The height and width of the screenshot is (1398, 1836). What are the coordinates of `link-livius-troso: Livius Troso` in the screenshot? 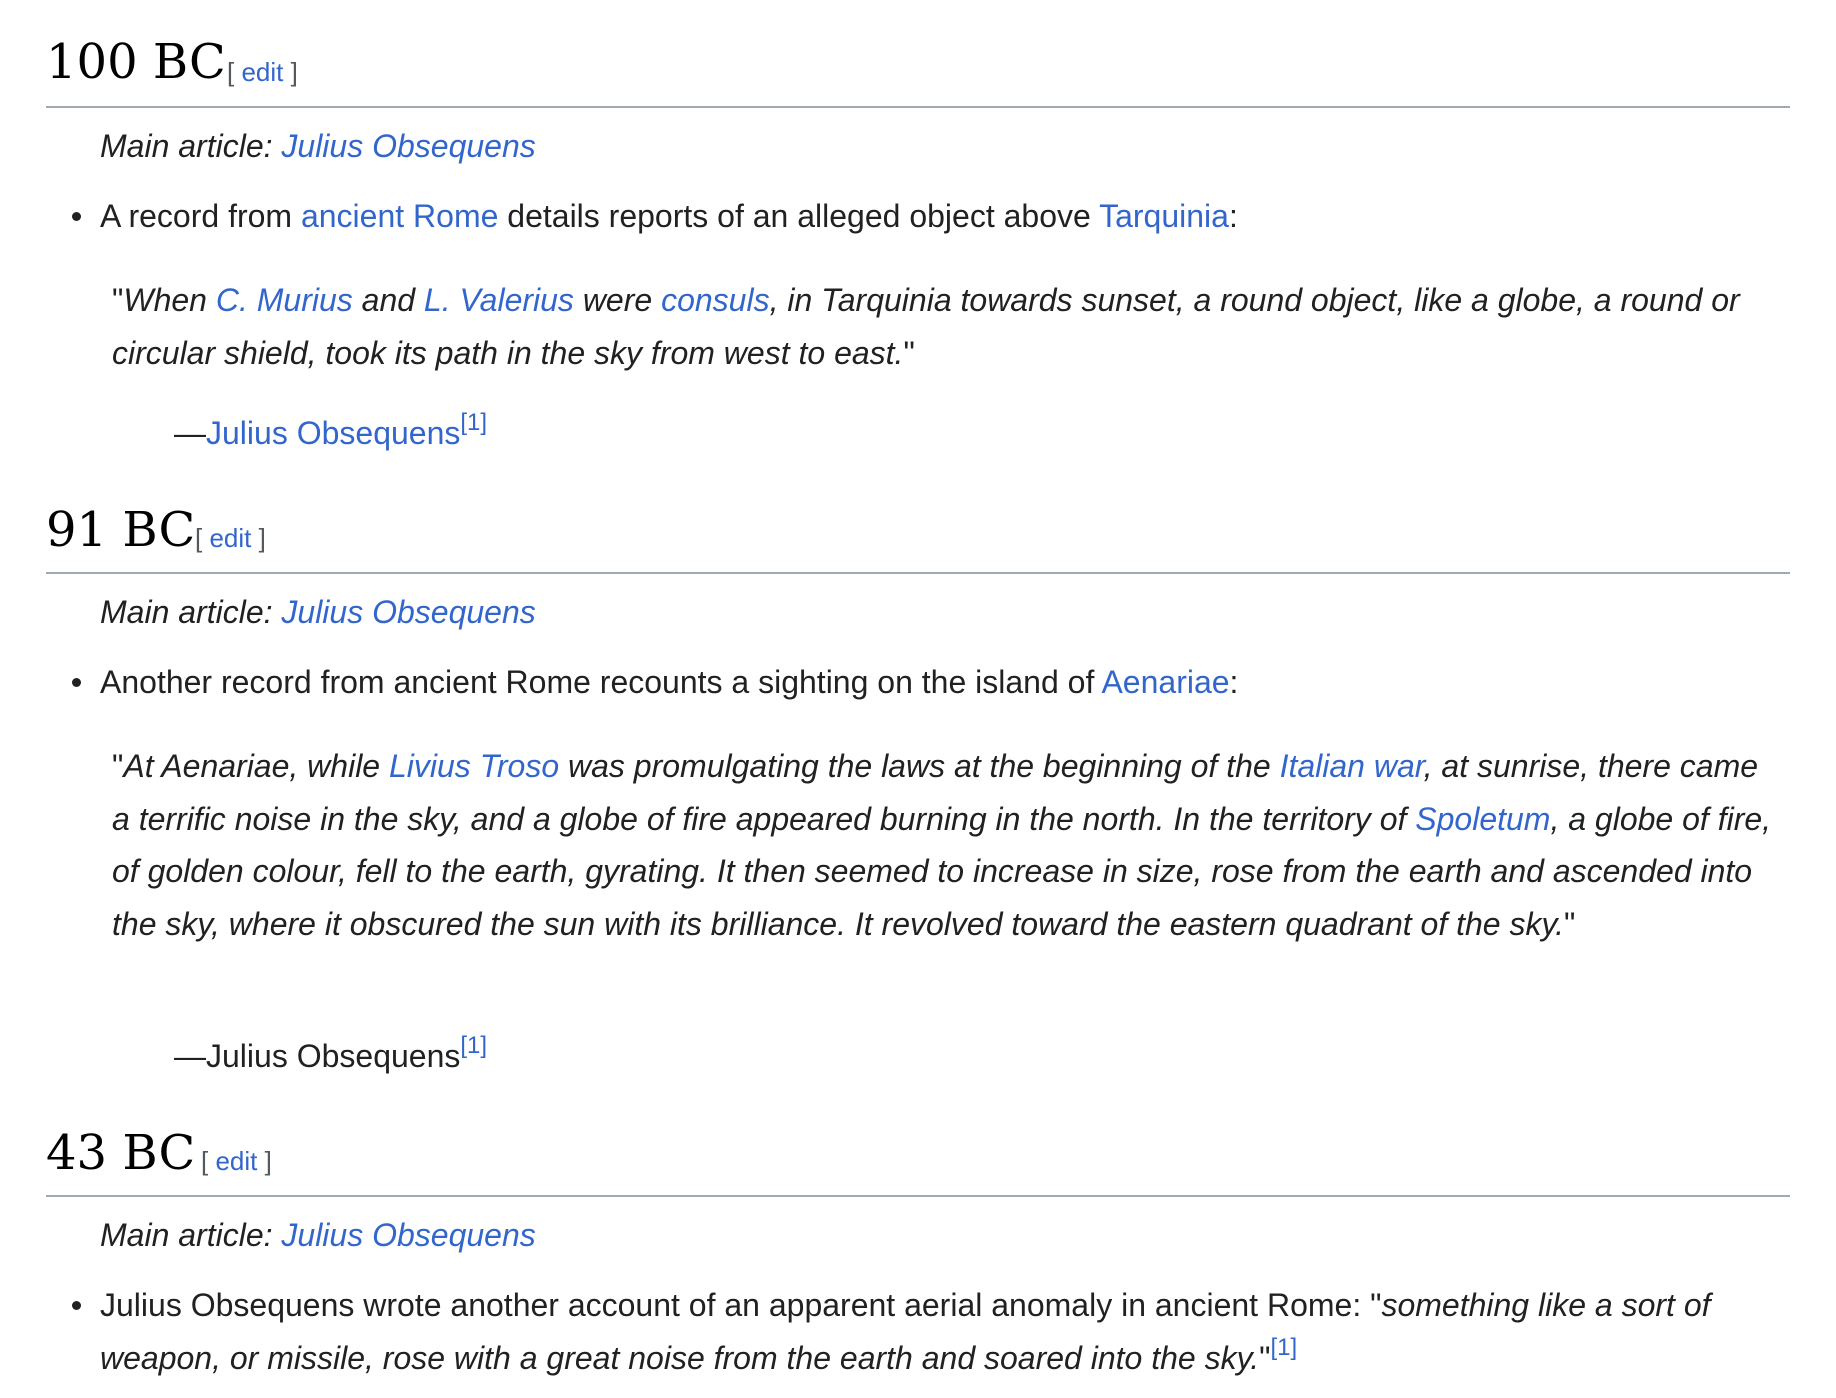 It's located at (474, 766).